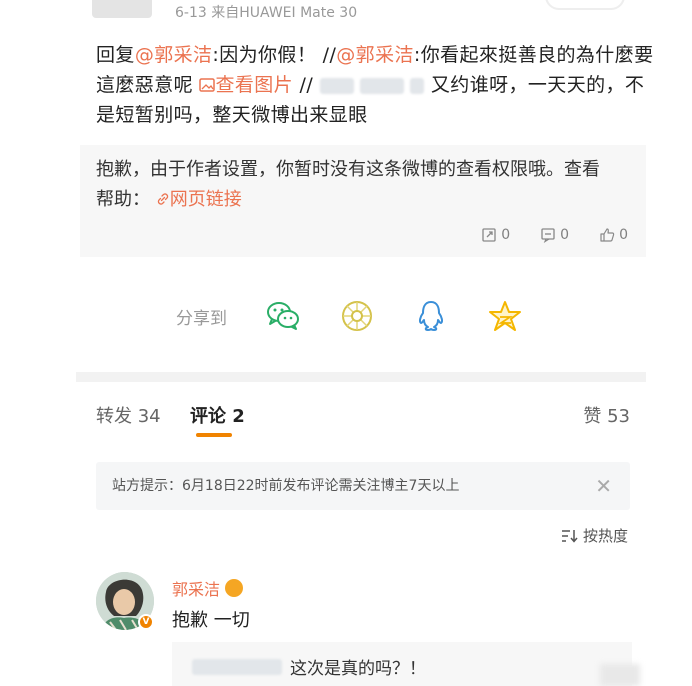 The width and height of the screenshot is (692, 686). I want to click on reply-prefix: 回复, so click(115, 55).